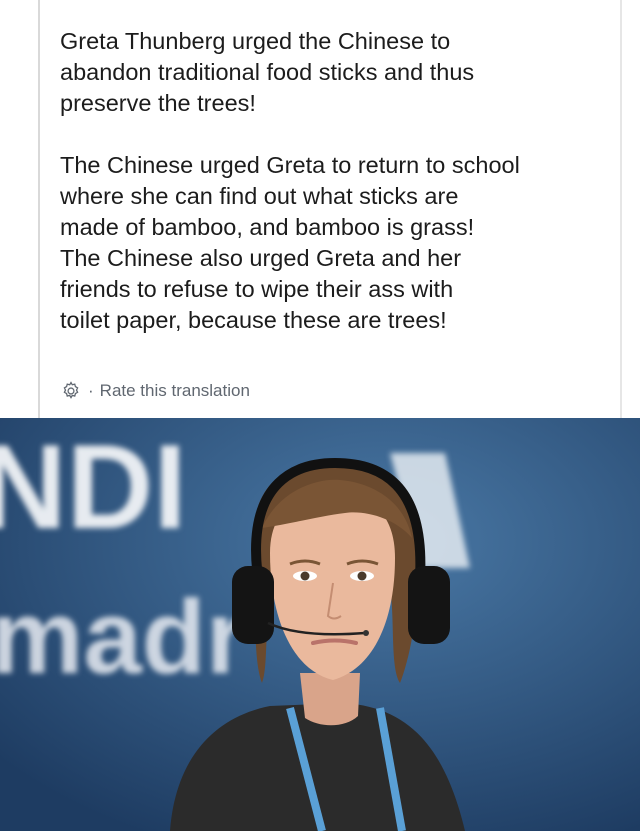  Describe the element at coordinates (123, 637) in the screenshot. I see `backdrop-text-bottom: madr` at that location.